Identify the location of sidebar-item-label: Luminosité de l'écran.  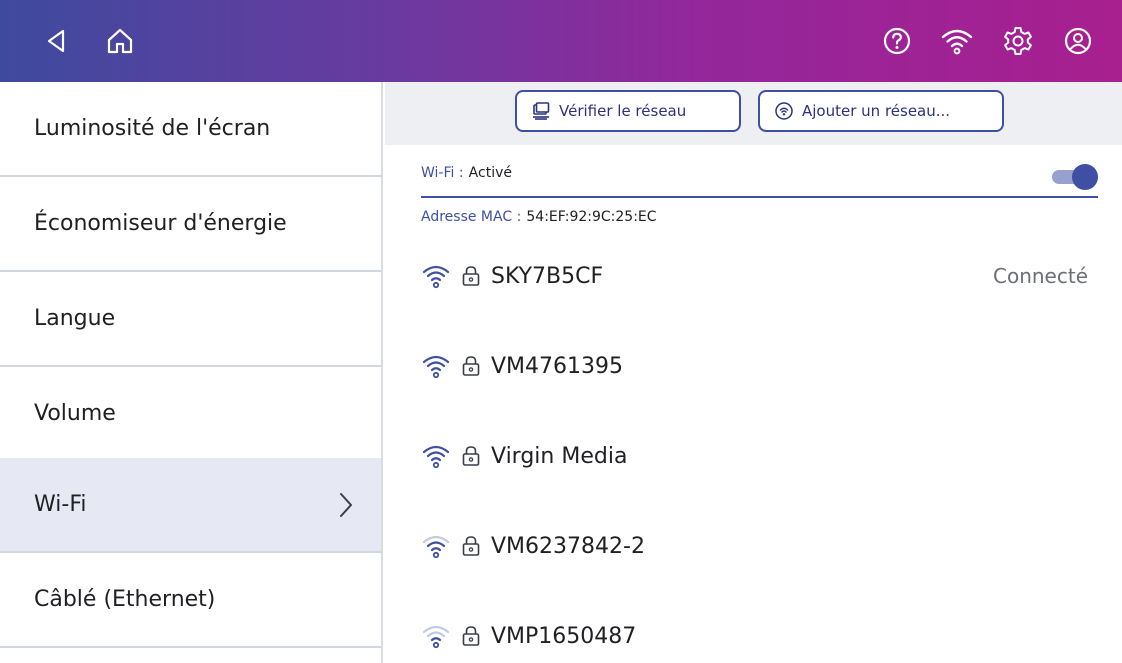
(152, 128).